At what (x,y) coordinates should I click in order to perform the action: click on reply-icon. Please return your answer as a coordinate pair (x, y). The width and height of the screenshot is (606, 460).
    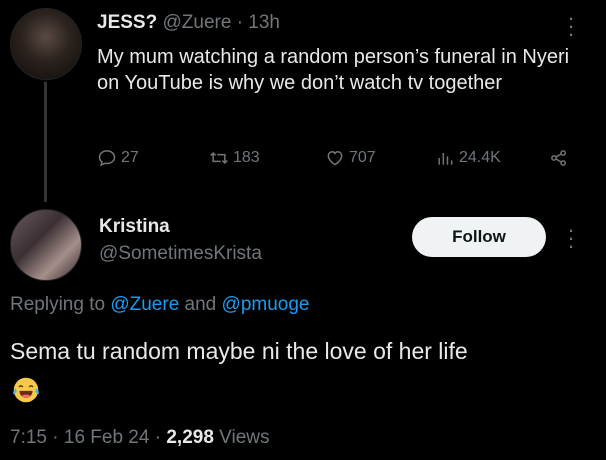
    Looking at the image, I should click on (107, 158).